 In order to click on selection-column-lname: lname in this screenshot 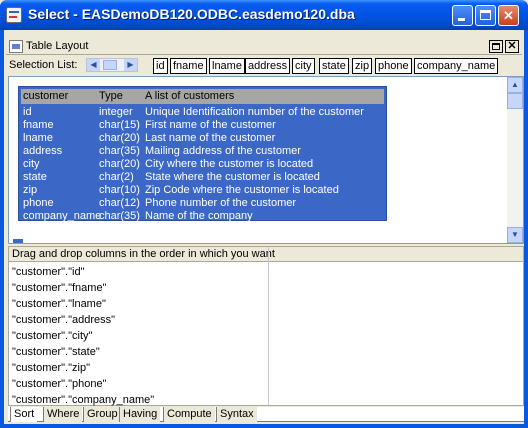, I will do `click(227, 66)`.